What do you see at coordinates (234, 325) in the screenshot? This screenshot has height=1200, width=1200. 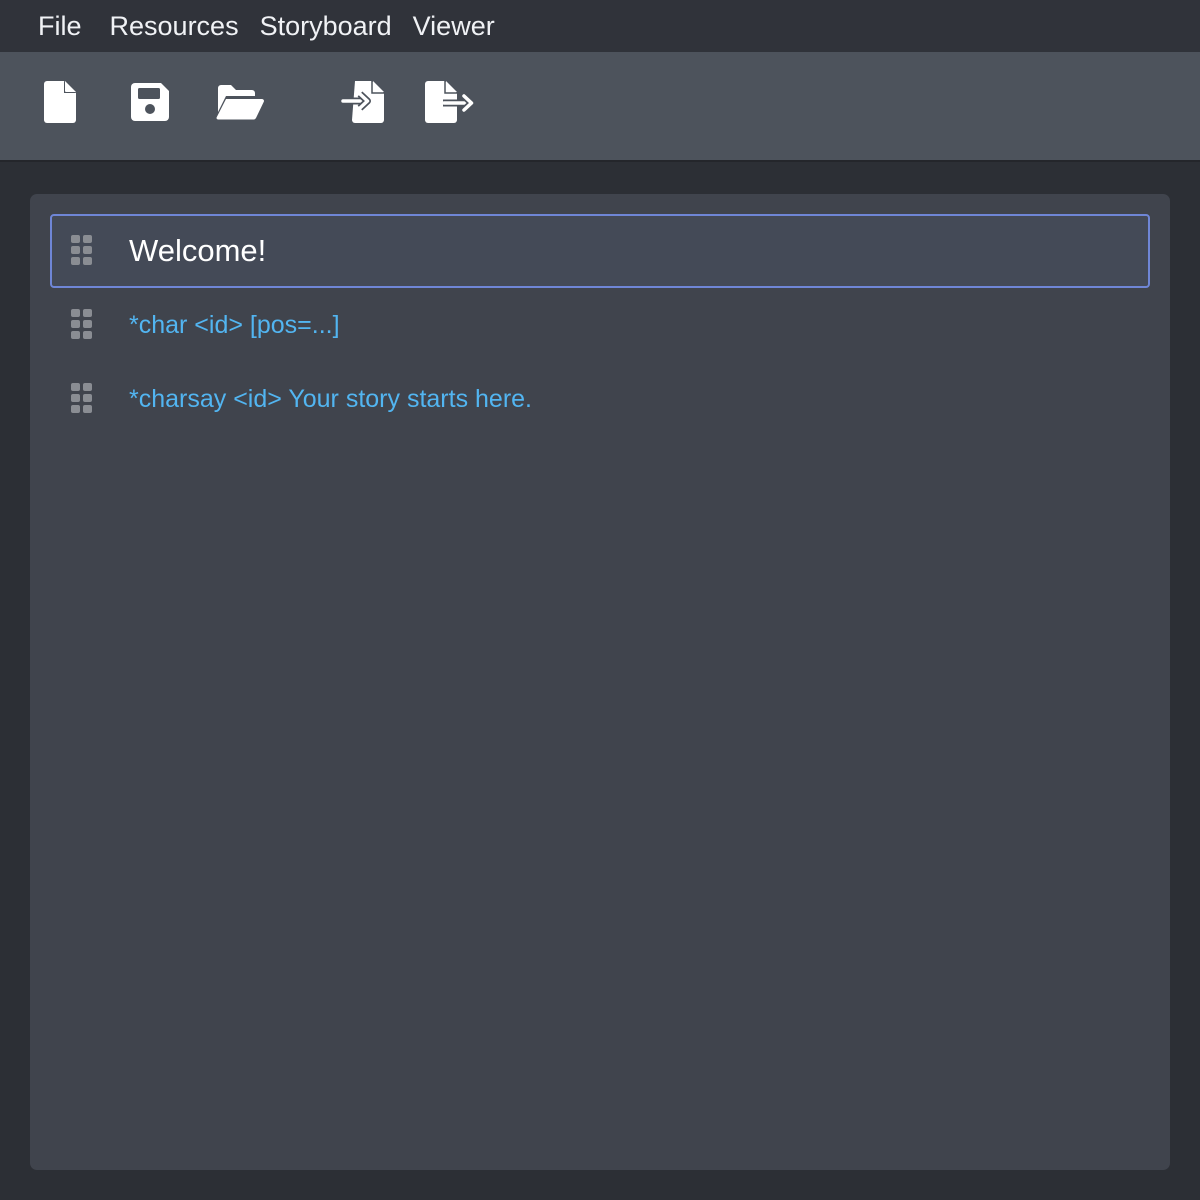 I see `line-text: *char <id> [pos=...]` at bounding box center [234, 325].